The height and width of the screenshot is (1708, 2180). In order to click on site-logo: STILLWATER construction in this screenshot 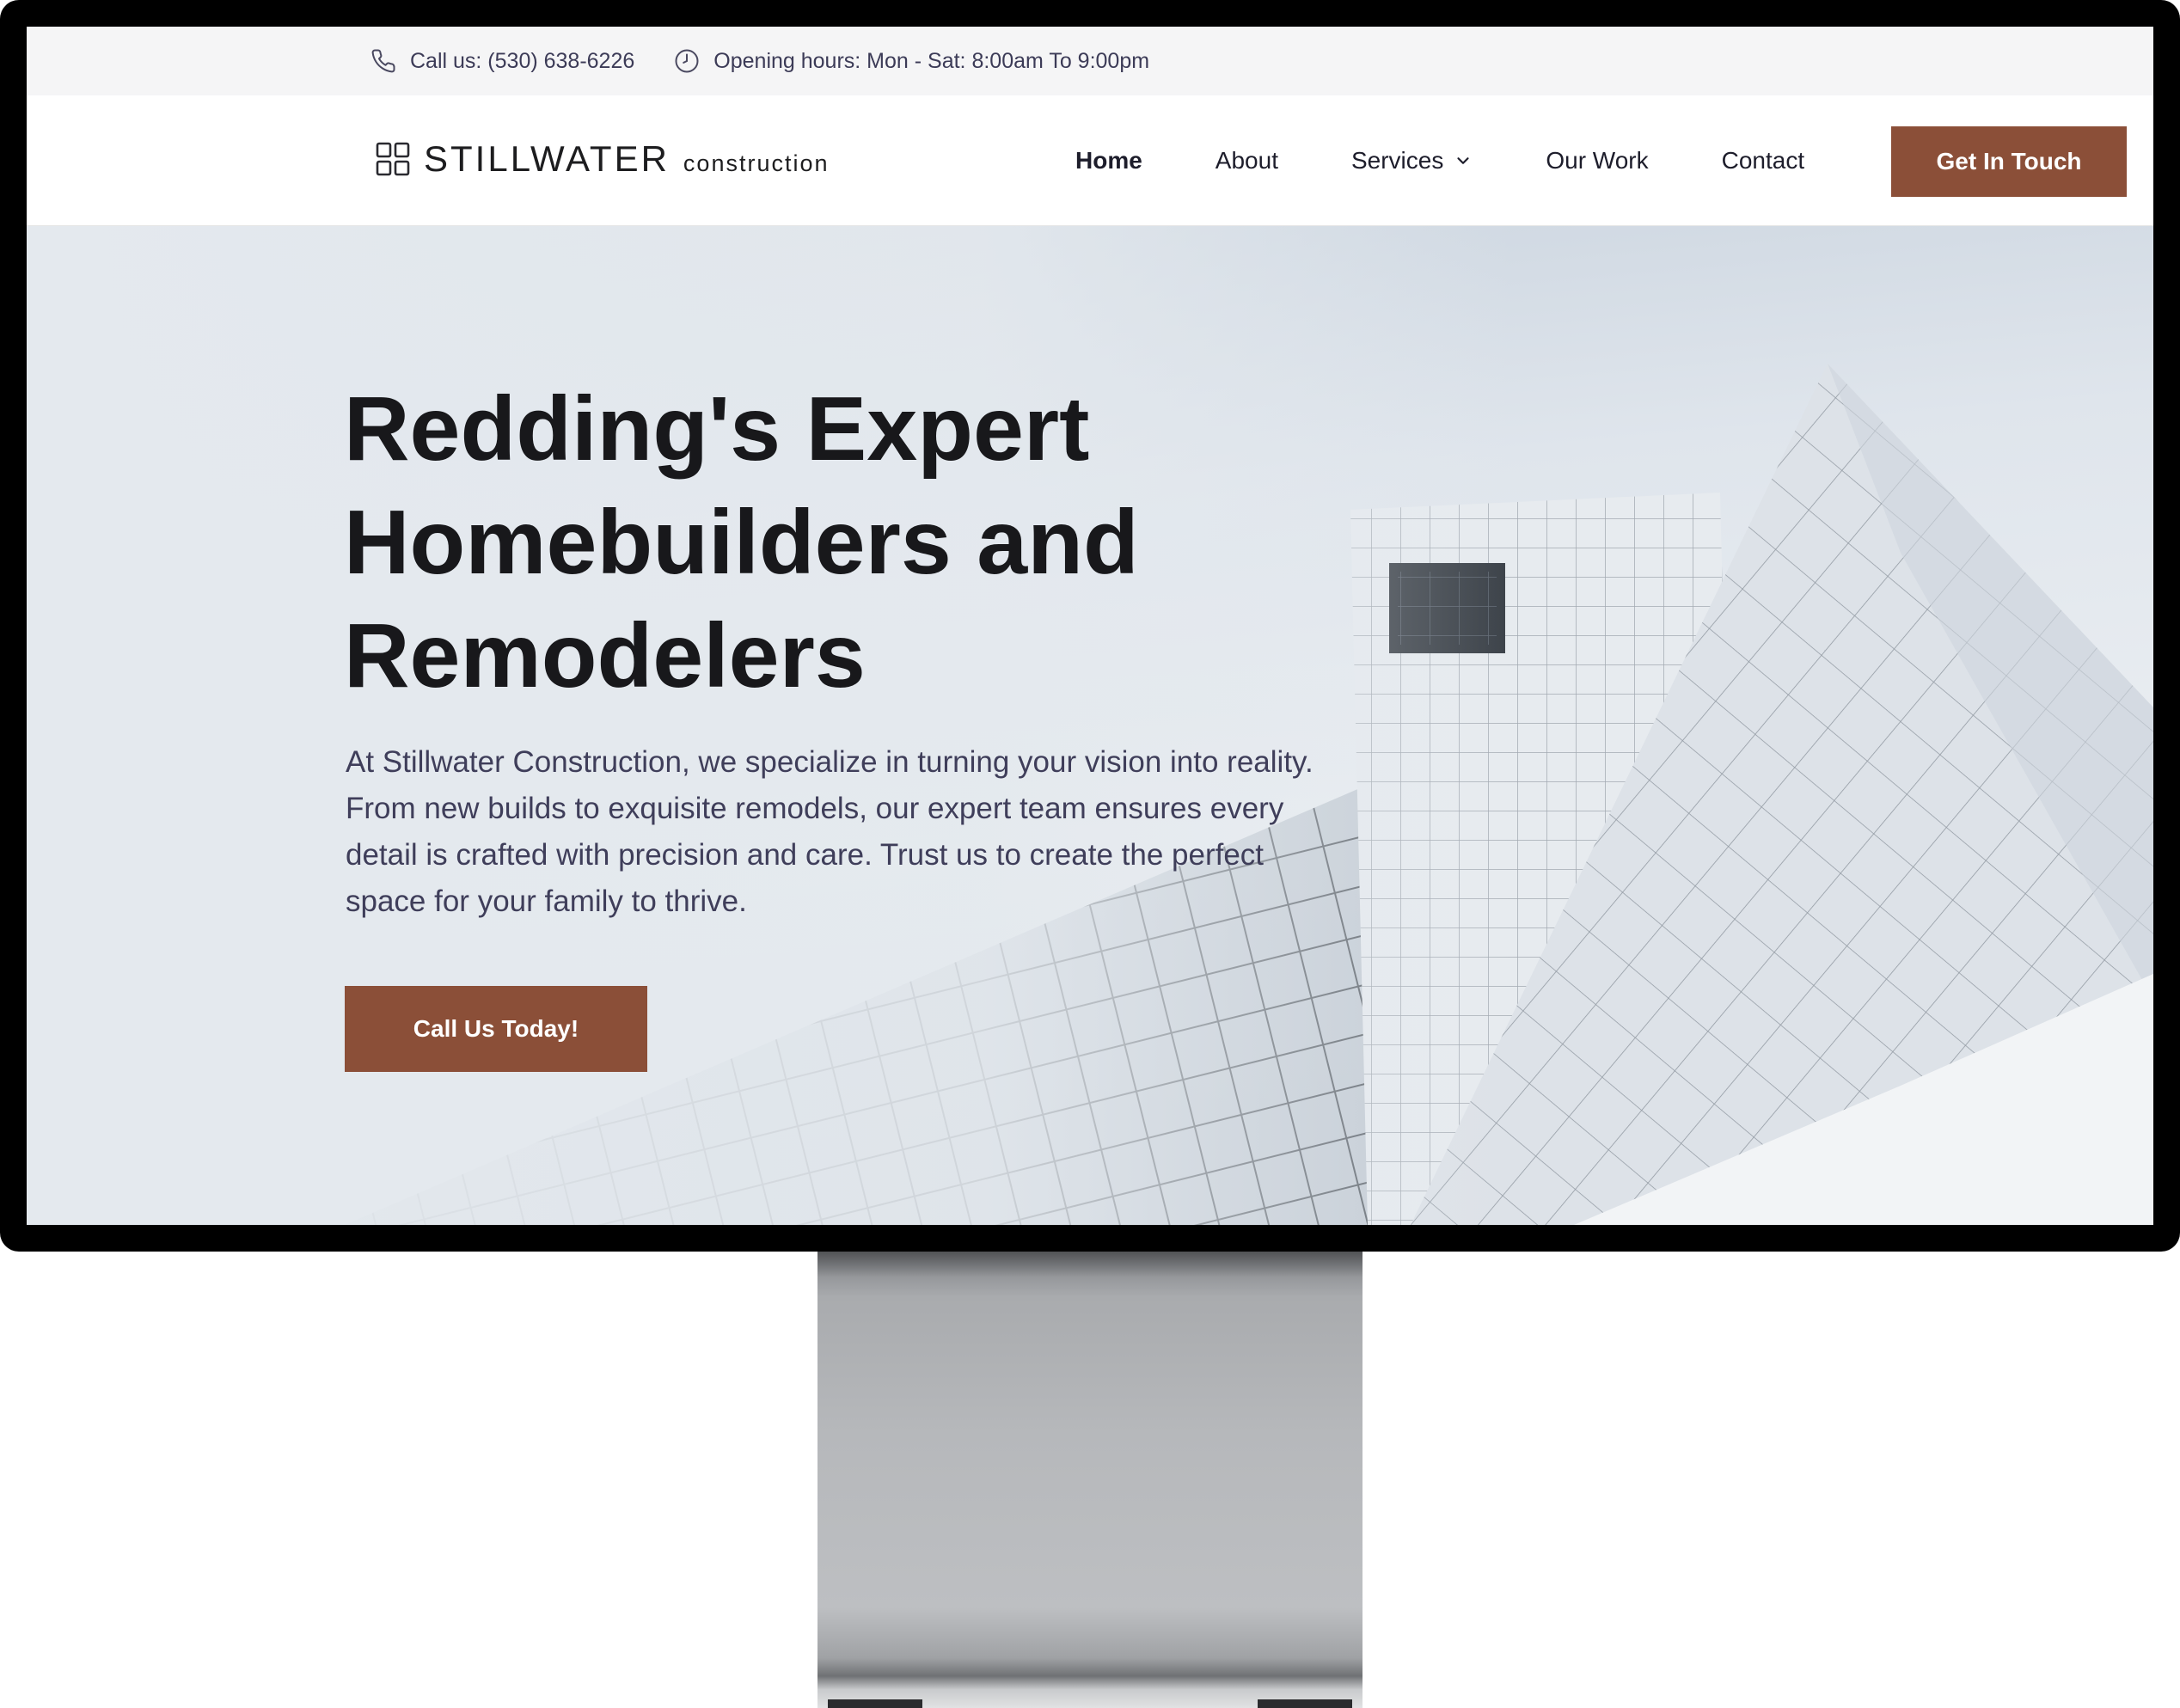, I will do `click(603, 159)`.